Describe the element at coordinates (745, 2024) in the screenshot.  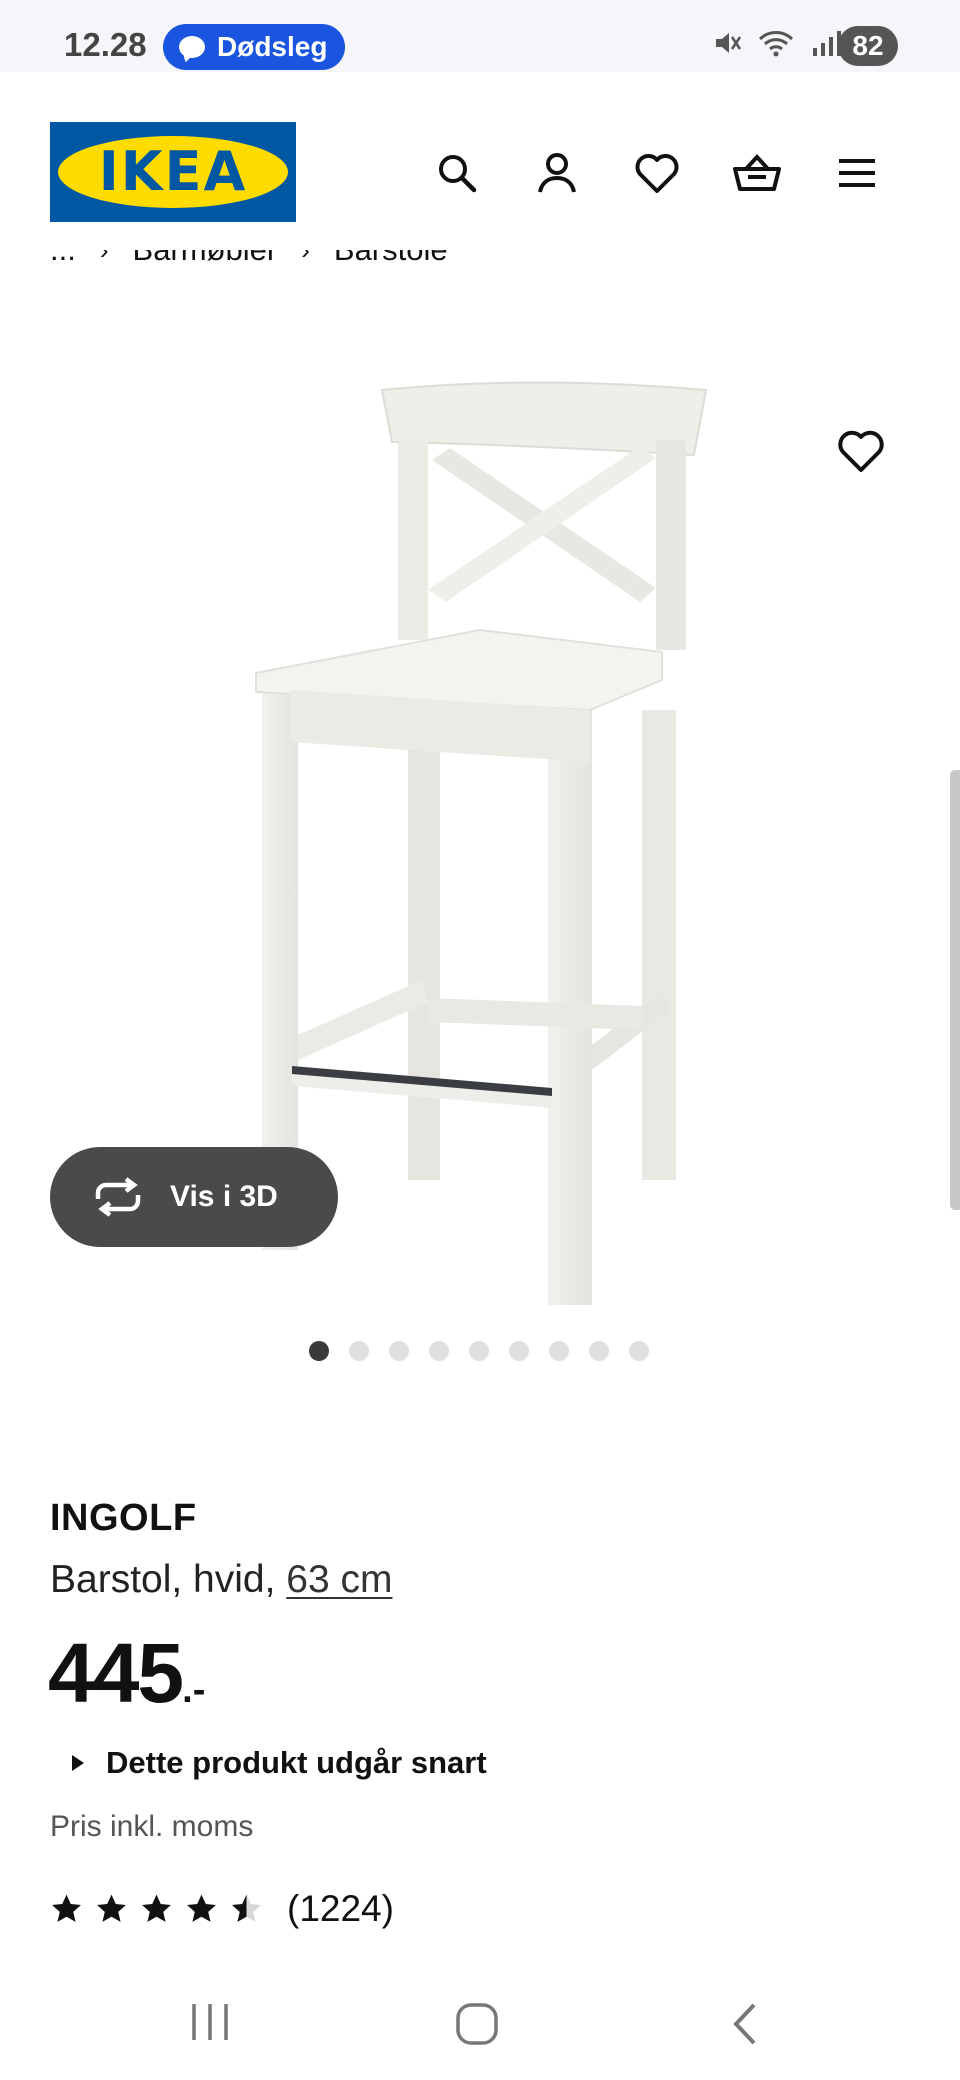
I see `back-icon` at that location.